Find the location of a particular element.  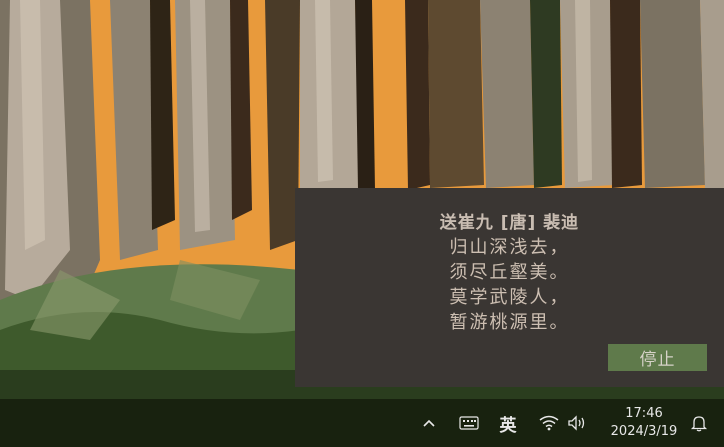

chevron-up-icon is located at coordinates (429, 423).